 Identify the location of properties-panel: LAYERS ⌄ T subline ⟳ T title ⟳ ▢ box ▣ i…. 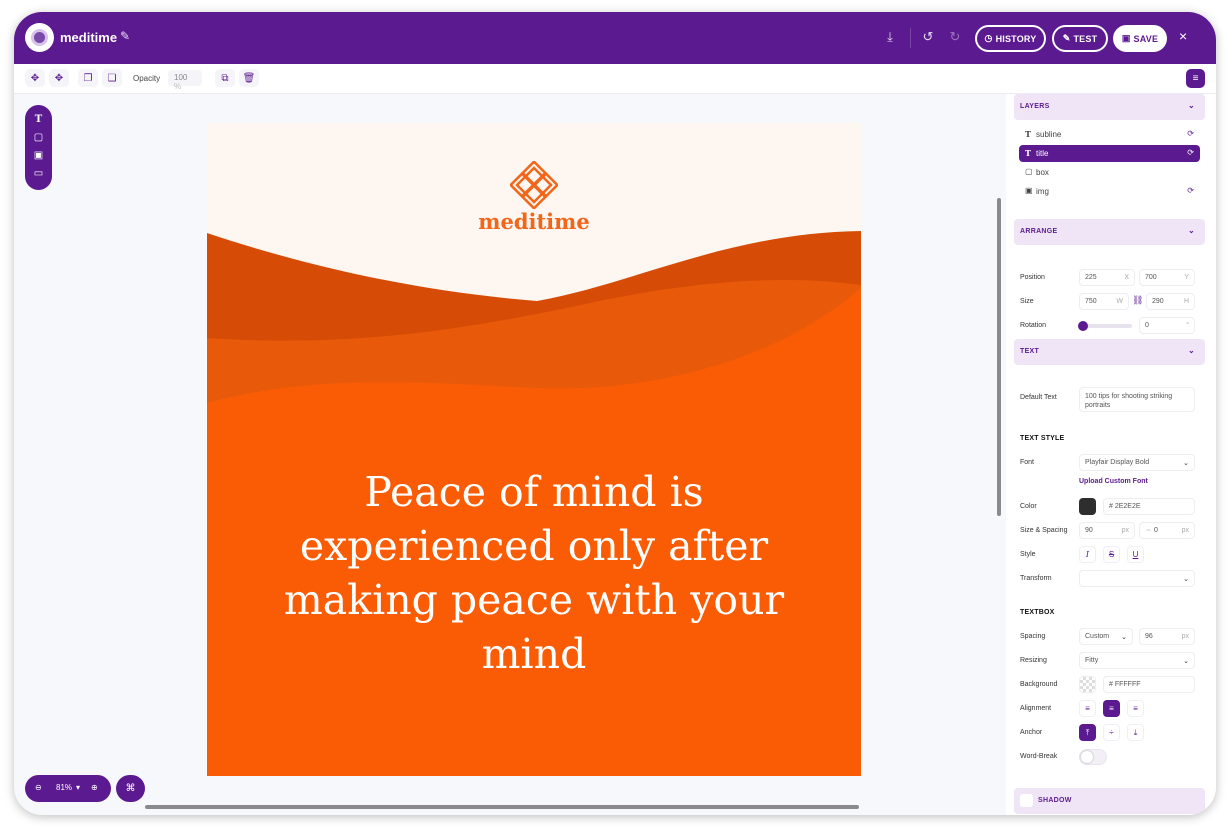
(1111, 454).